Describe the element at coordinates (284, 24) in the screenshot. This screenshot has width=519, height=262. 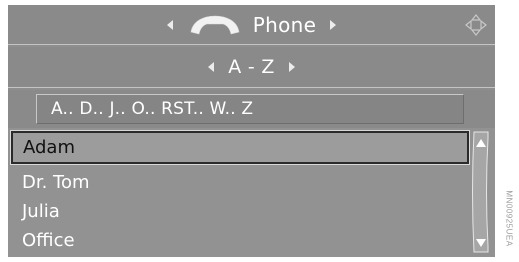
I see `phone-menu-title: Phone` at that location.